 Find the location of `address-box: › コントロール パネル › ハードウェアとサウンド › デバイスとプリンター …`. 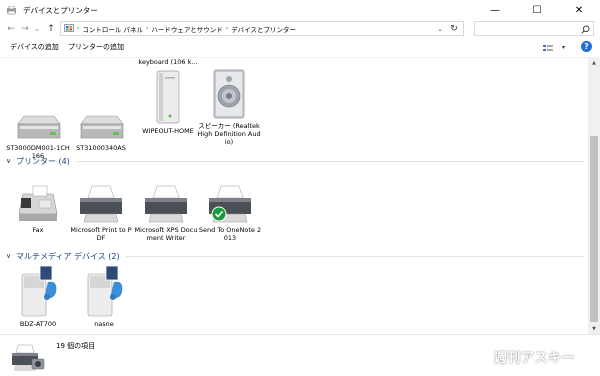

address-box: › コントロール パネル › ハードウェアとサウンド › デバイスとプリンター … is located at coordinates (262, 28).